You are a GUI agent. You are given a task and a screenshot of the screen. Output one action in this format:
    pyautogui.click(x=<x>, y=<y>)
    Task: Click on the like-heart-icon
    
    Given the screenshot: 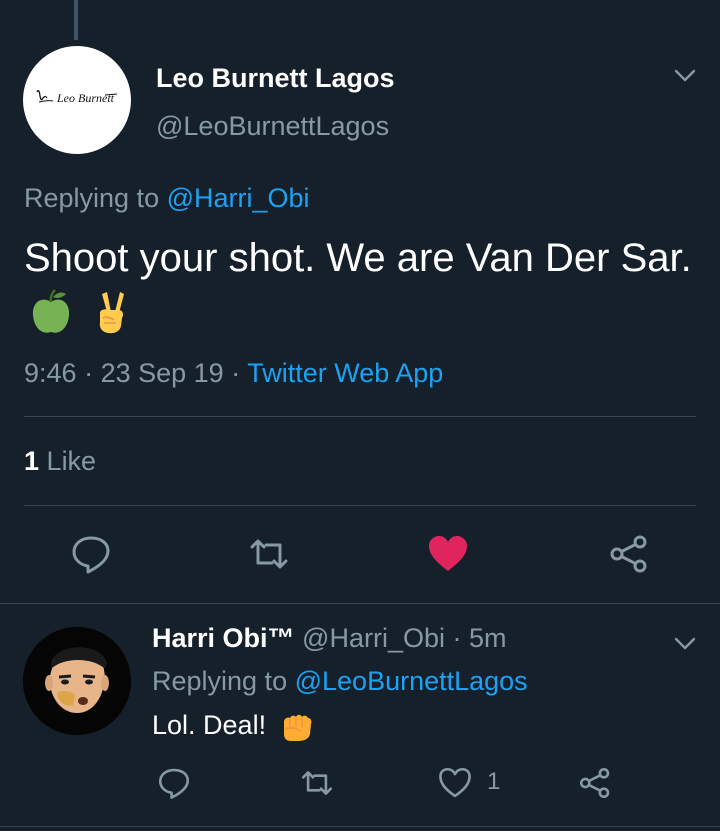 What is the action you would take?
    pyautogui.click(x=455, y=783)
    